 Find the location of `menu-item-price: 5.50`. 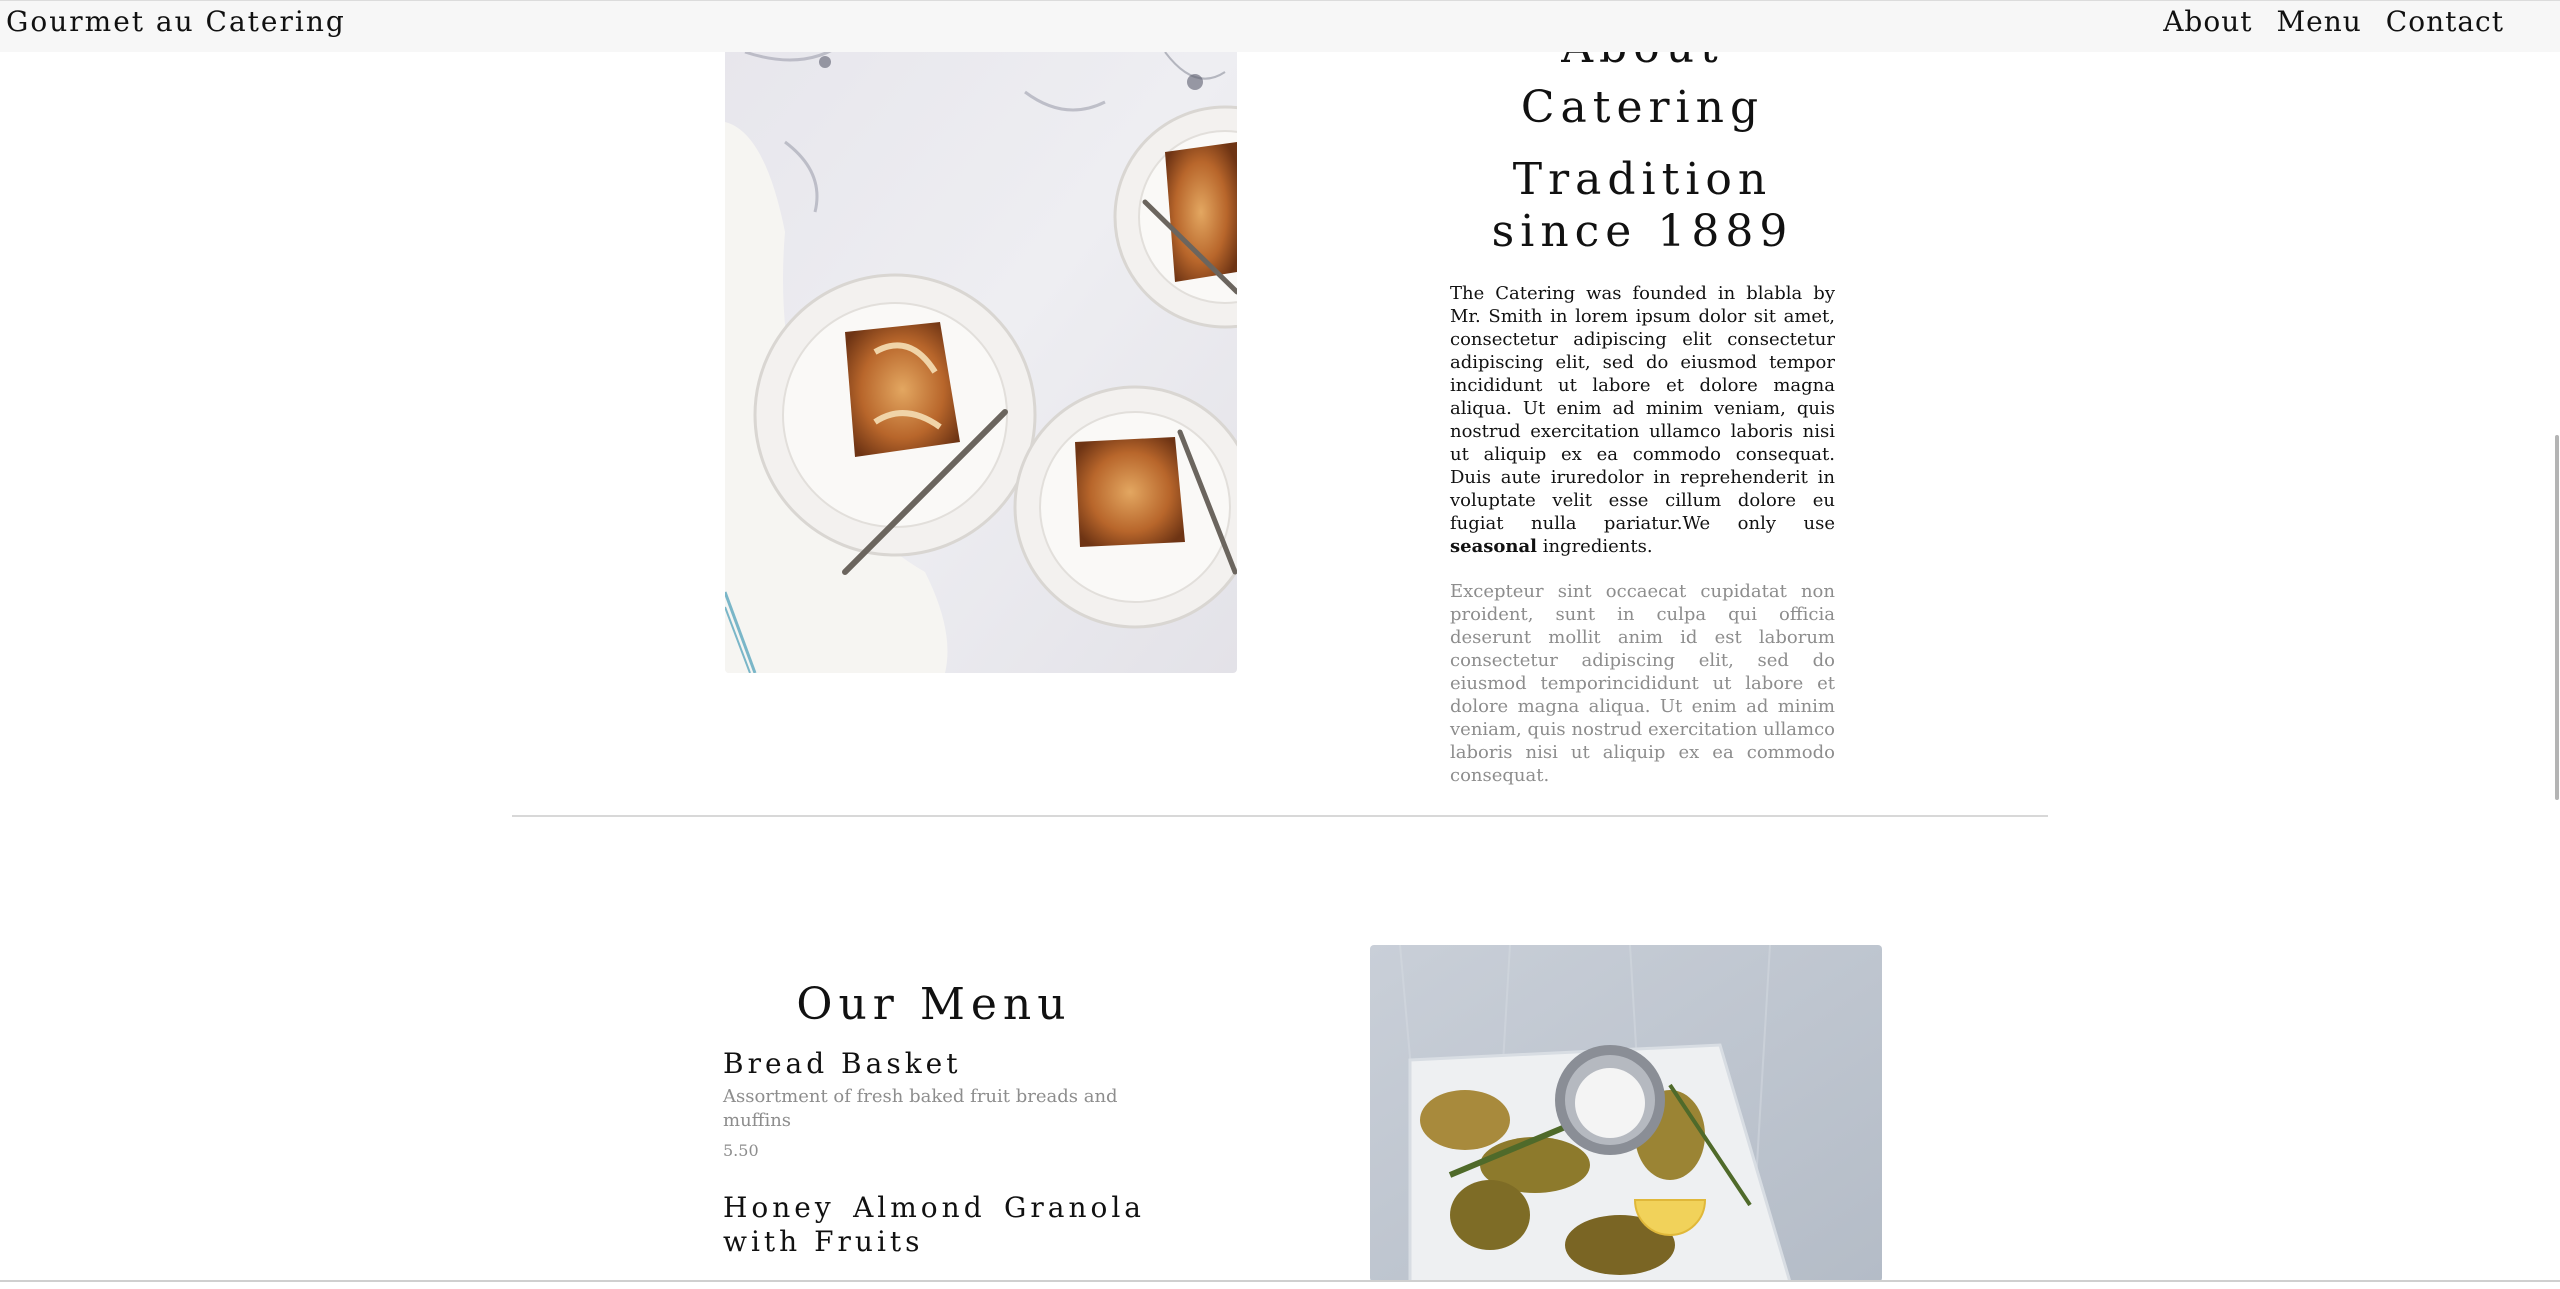

menu-item-price: 5.50 is located at coordinates (741, 1150).